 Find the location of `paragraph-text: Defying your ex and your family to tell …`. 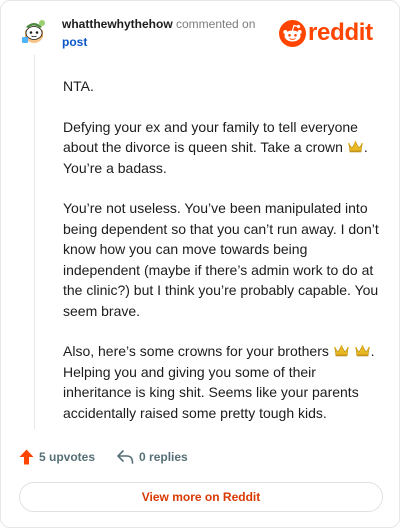

paragraph-text: Defying your ex and your family to tell … is located at coordinates (210, 137).